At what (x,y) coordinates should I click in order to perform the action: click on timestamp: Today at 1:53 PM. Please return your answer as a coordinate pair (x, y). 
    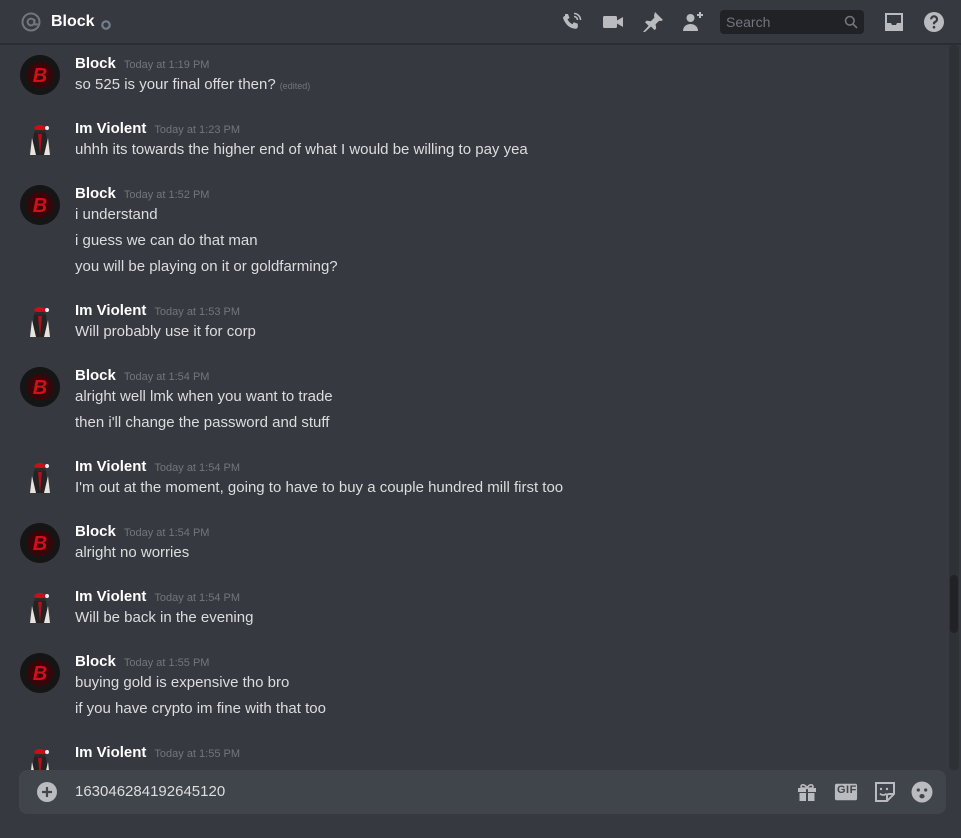
    Looking at the image, I should click on (197, 312).